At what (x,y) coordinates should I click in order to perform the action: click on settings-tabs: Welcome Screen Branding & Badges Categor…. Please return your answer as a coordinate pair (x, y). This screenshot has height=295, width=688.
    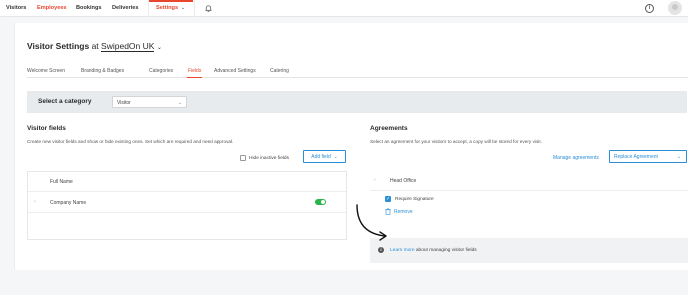
    Looking at the image, I should click on (357, 72).